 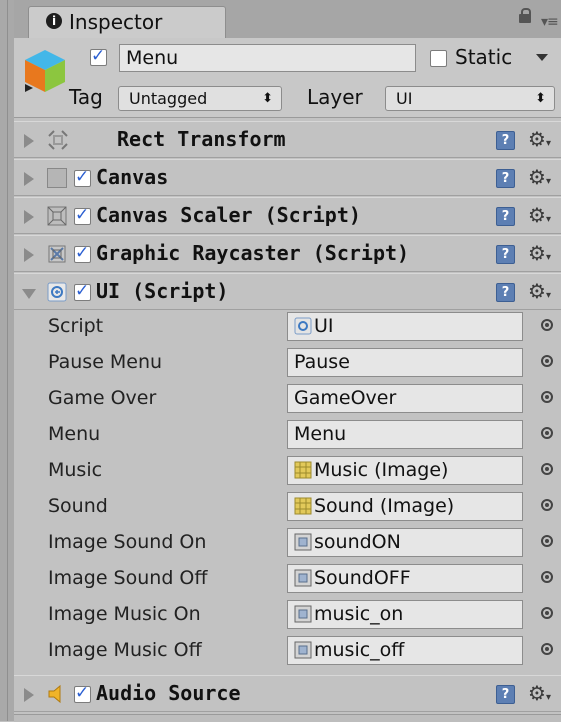 I want to click on object-field: UI, so click(x=405, y=326).